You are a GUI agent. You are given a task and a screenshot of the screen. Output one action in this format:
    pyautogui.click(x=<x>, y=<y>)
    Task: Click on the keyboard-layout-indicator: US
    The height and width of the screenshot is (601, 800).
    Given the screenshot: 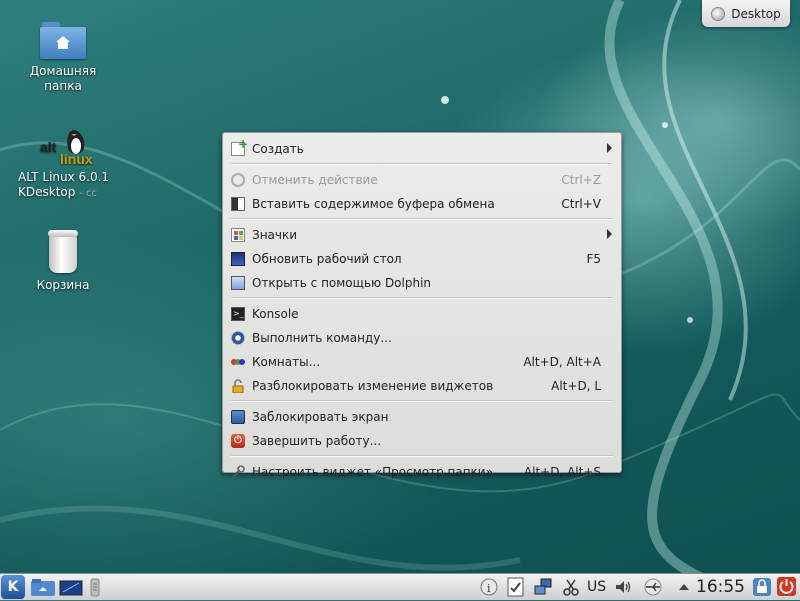 What is the action you would take?
    pyautogui.click(x=596, y=587)
    